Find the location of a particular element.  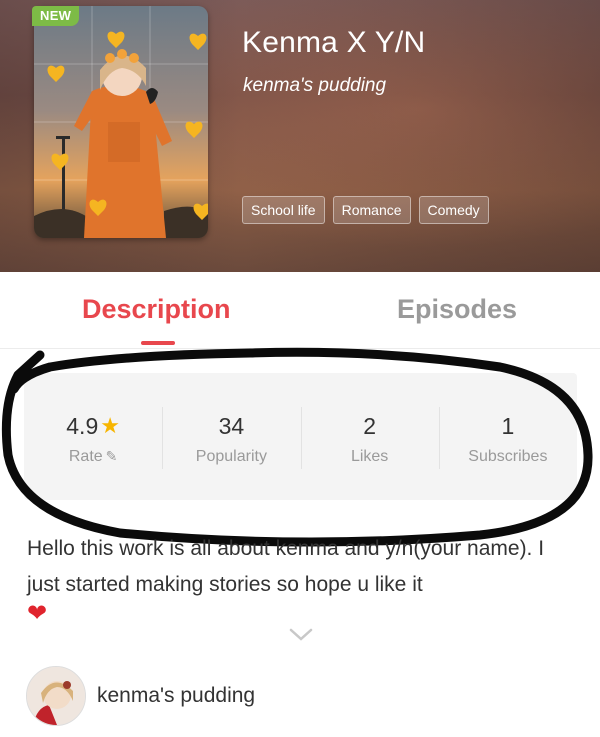

stat-popularity: 34 Popularity is located at coordinates (231, 436).